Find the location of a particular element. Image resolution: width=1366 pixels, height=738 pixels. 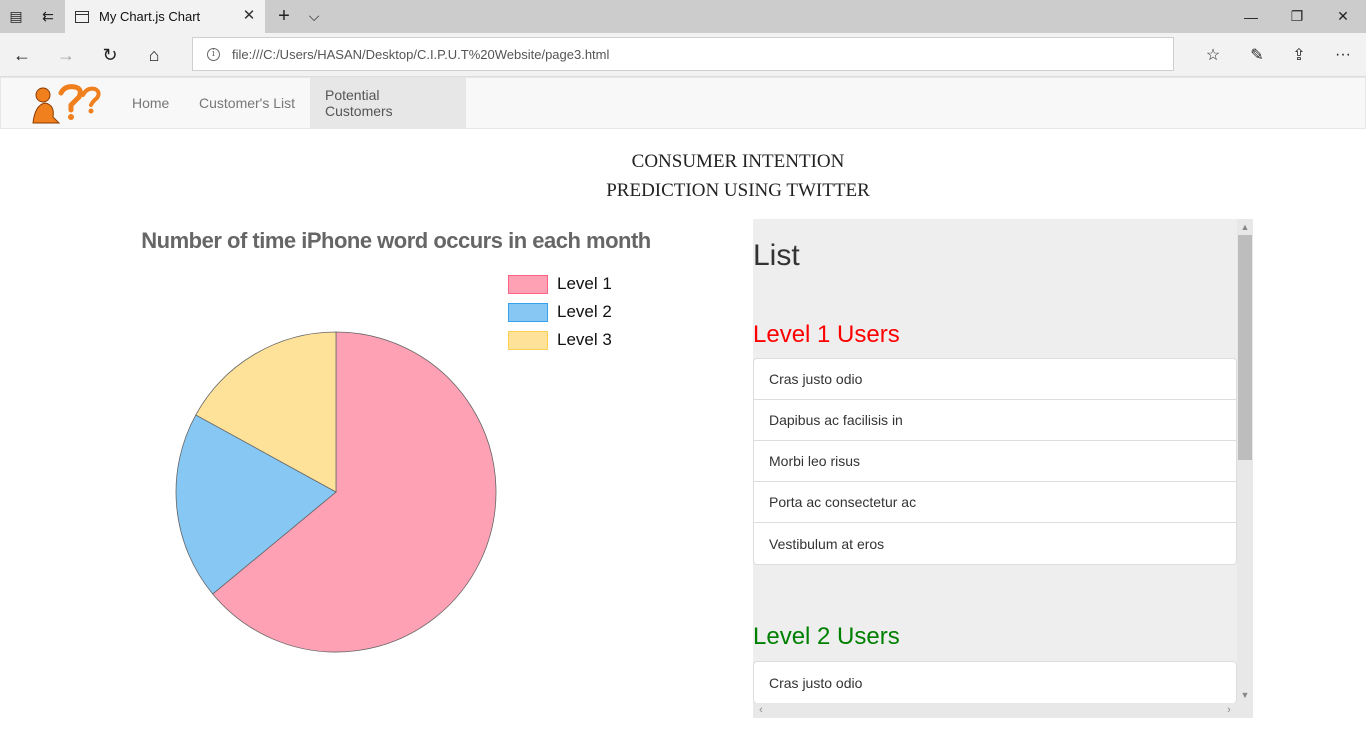

page-heading-line-1: CONSUMER INTENTION is located at coordinates (738, 161).